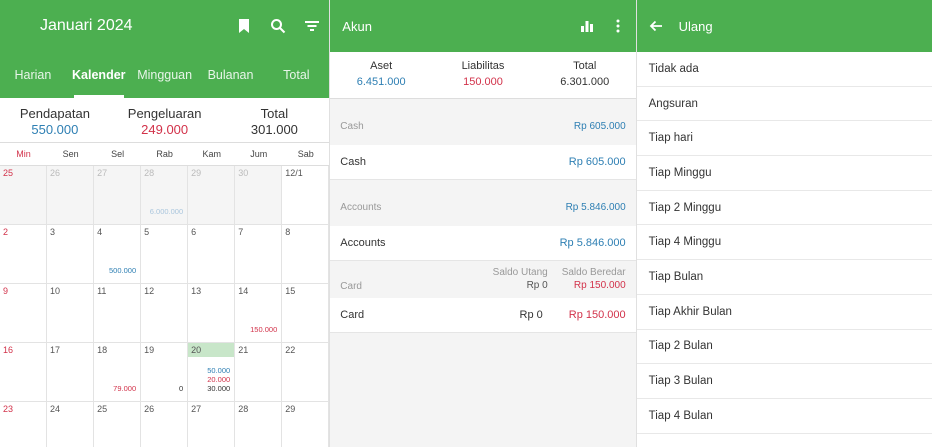  I want to click on search-icon, so click(278, 26).